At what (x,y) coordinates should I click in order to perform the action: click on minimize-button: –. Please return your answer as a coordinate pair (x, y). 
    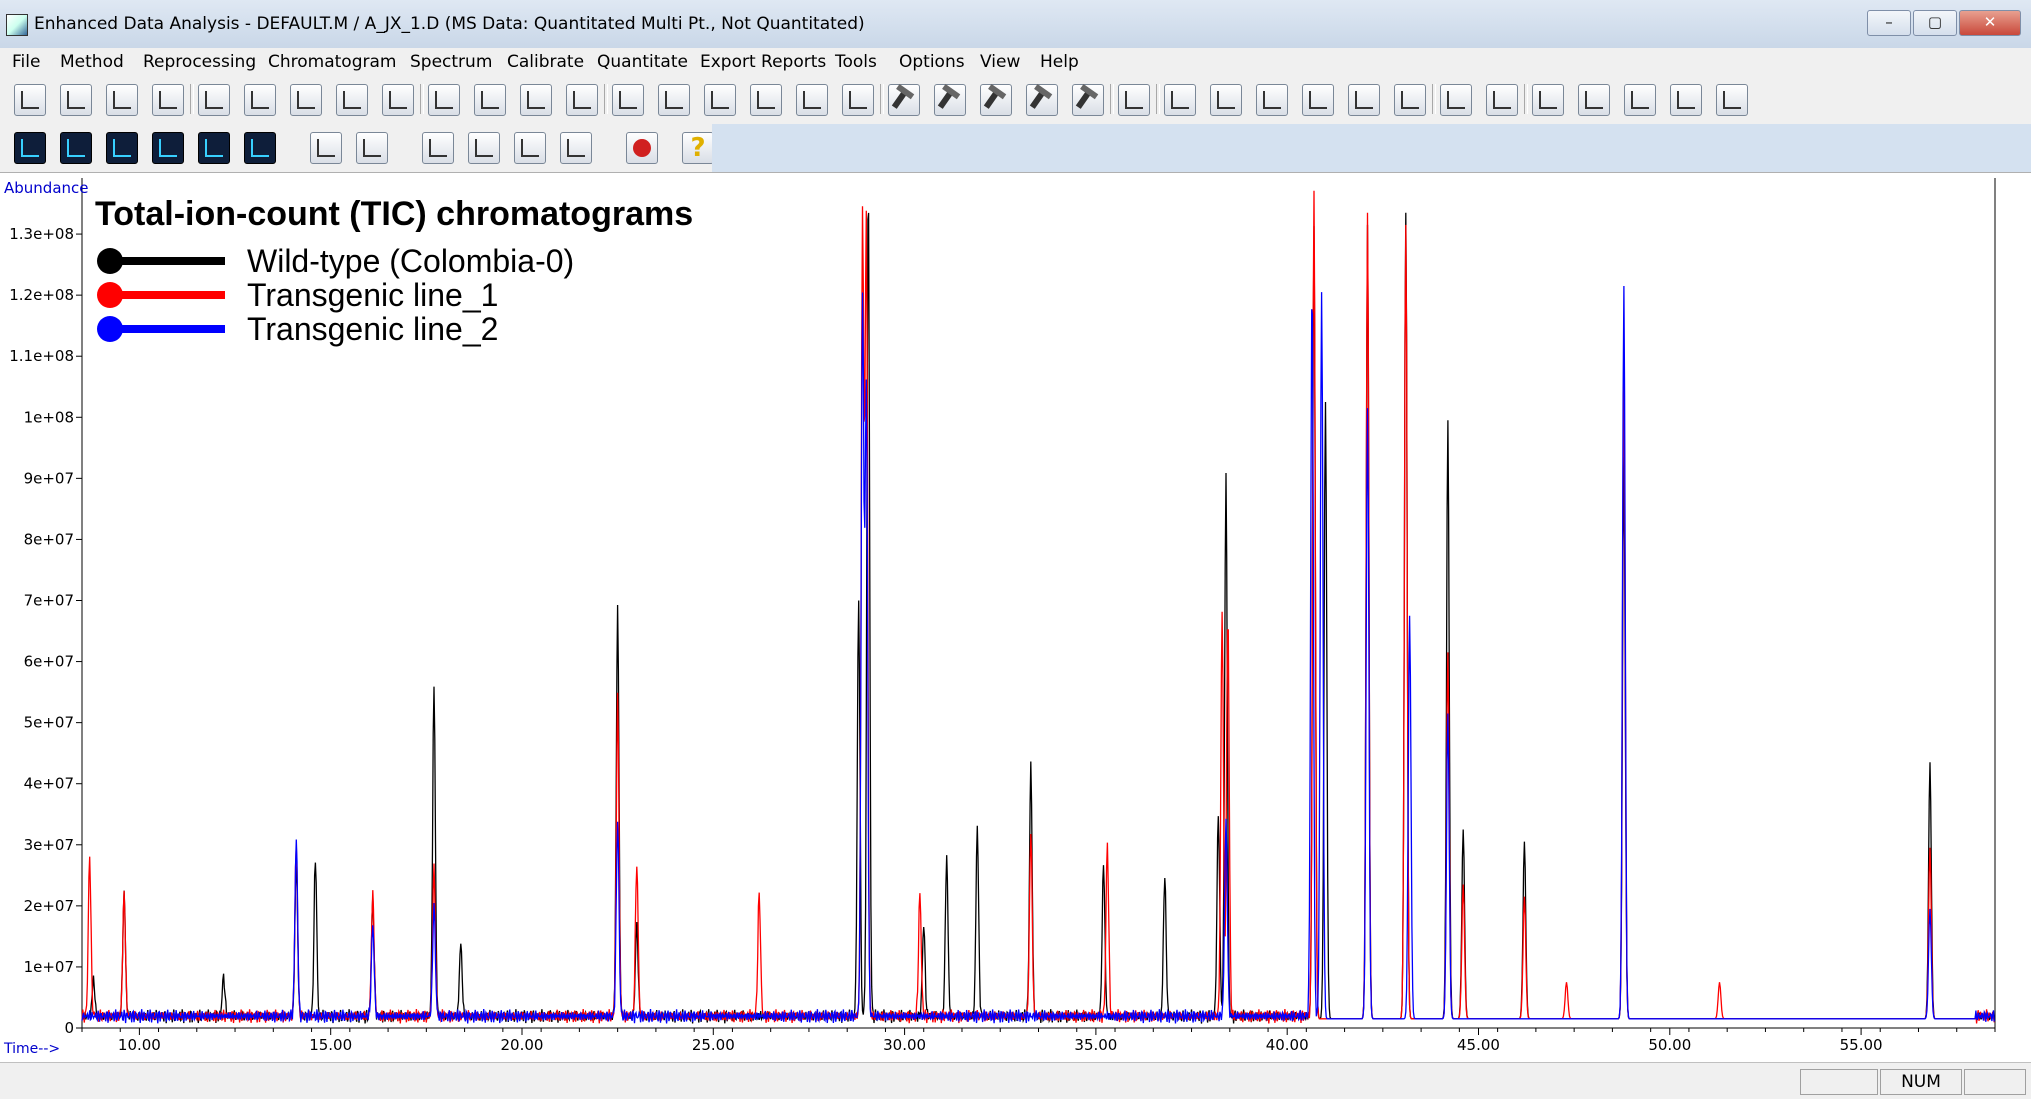
    Looking at the image, I should click on (1889, 23).